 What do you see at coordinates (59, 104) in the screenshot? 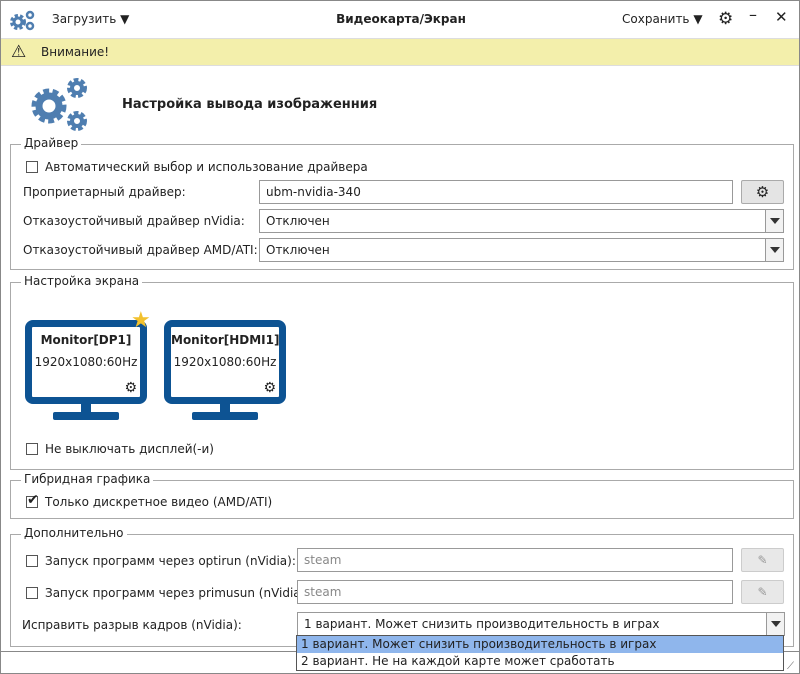
I see `header-gears-icon` at bounding box center [59, 104].